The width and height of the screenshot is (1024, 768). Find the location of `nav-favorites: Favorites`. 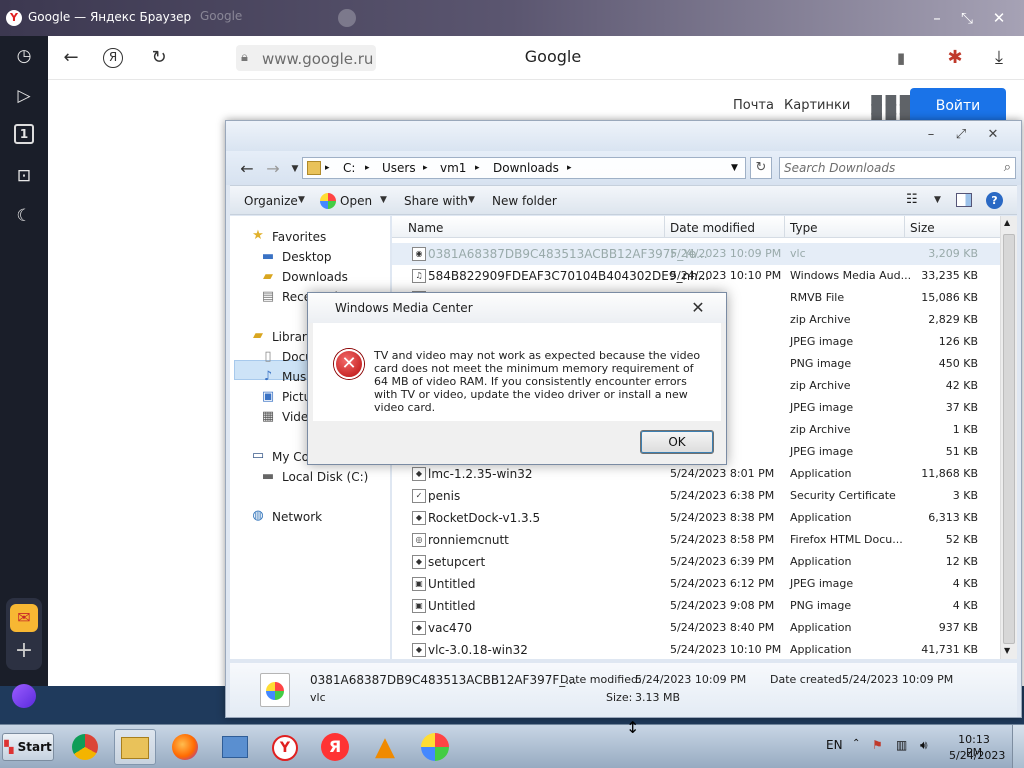

nav-favorites: Favorites is located at coordinates (299, 237).